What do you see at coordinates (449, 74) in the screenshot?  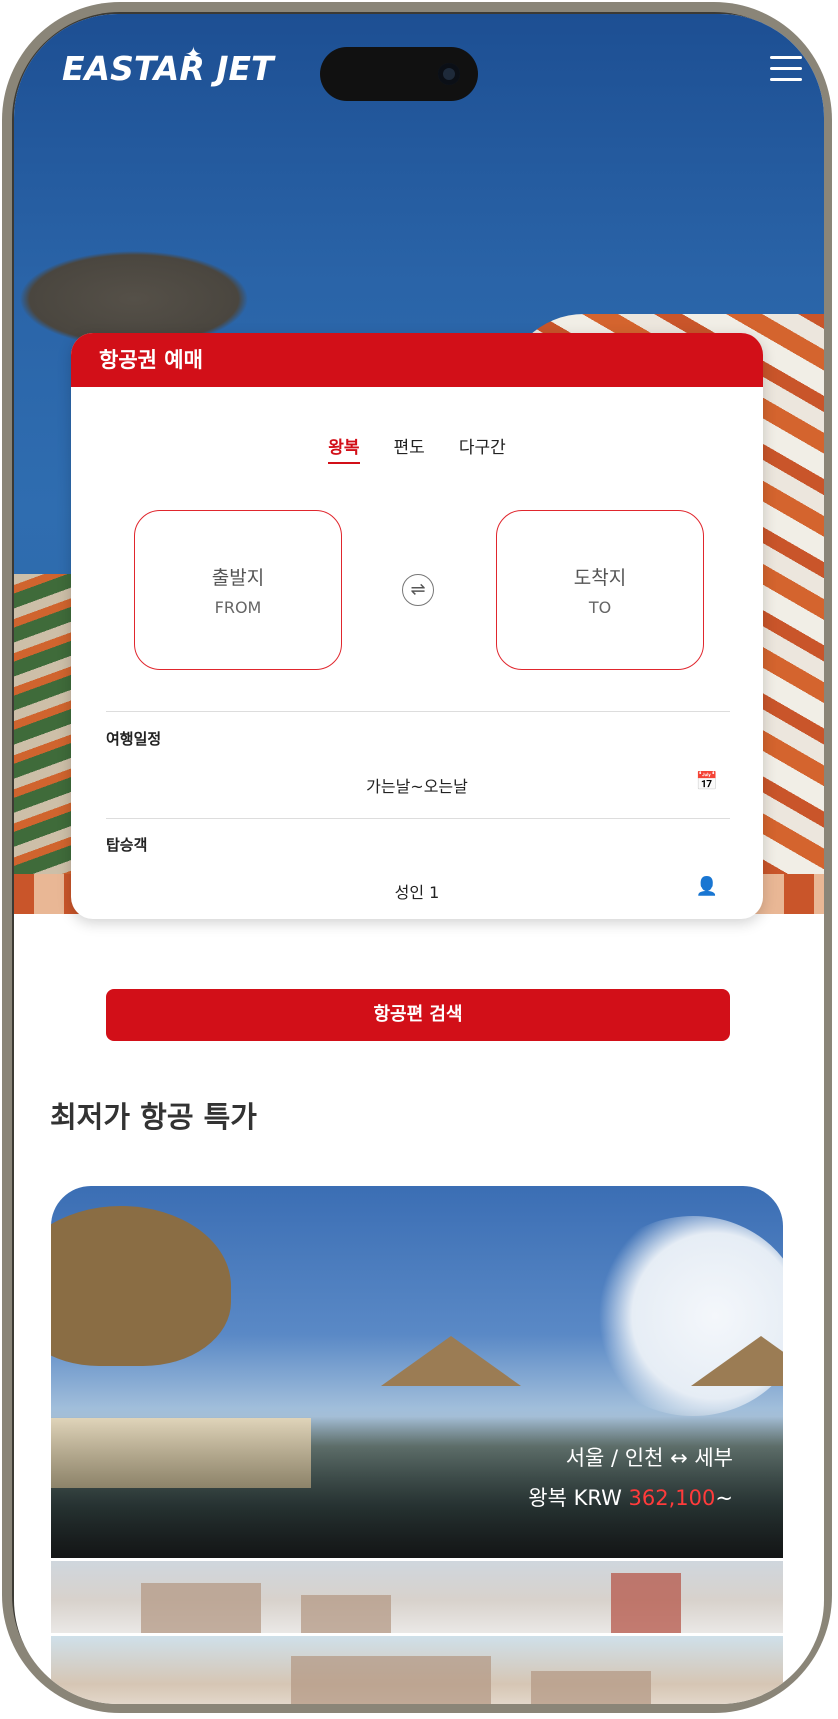 I see `camera-icon` at bounding box center [449, 74].